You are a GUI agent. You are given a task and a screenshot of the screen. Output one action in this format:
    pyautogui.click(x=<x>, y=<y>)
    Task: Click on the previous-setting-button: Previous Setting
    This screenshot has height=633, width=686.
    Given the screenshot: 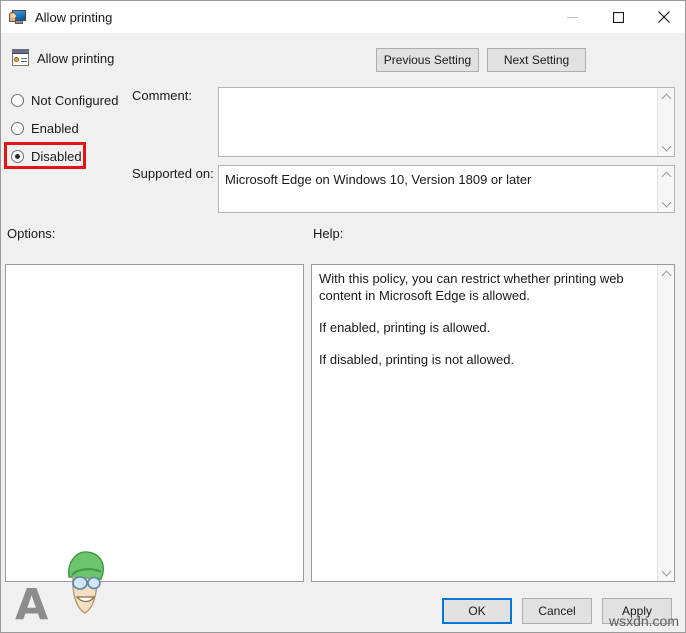 What is the action you would take?
    pyautogui.click(x=427, y=60)
    